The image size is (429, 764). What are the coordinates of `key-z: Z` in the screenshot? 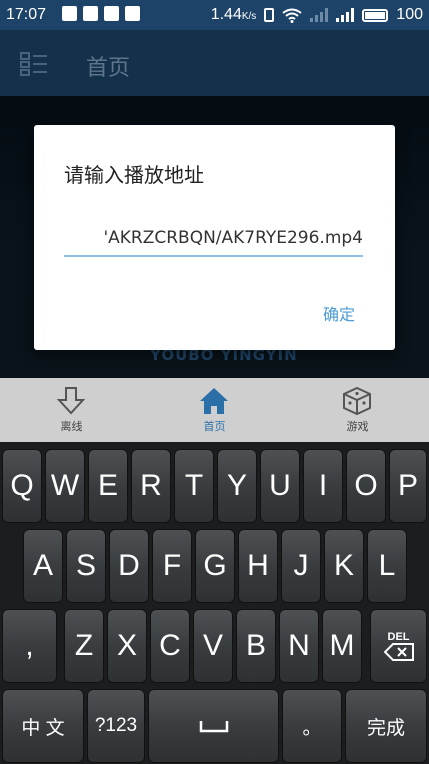 It's located at (84, 646).